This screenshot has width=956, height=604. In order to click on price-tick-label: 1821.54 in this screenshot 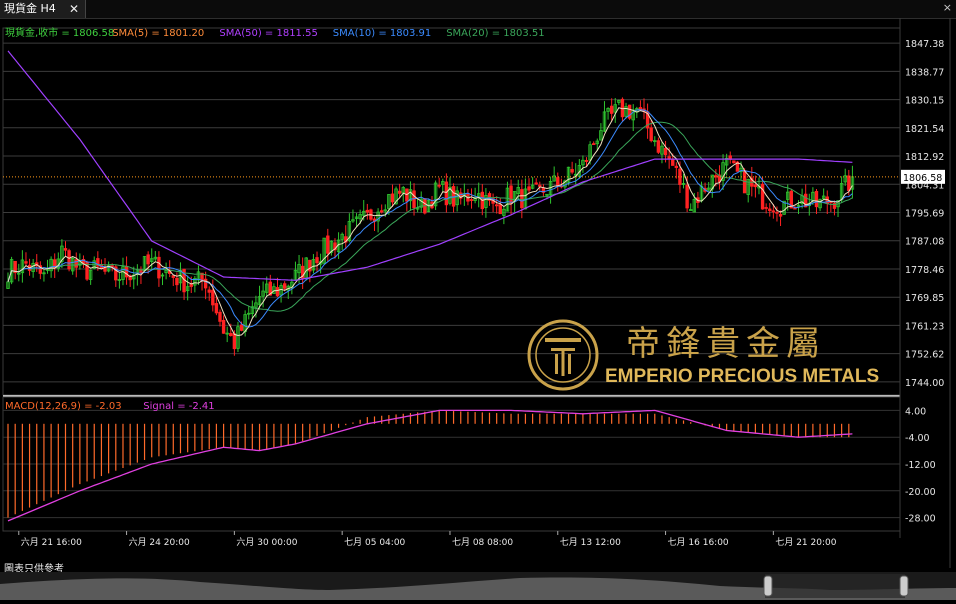, I will do `click(924, 129)`.